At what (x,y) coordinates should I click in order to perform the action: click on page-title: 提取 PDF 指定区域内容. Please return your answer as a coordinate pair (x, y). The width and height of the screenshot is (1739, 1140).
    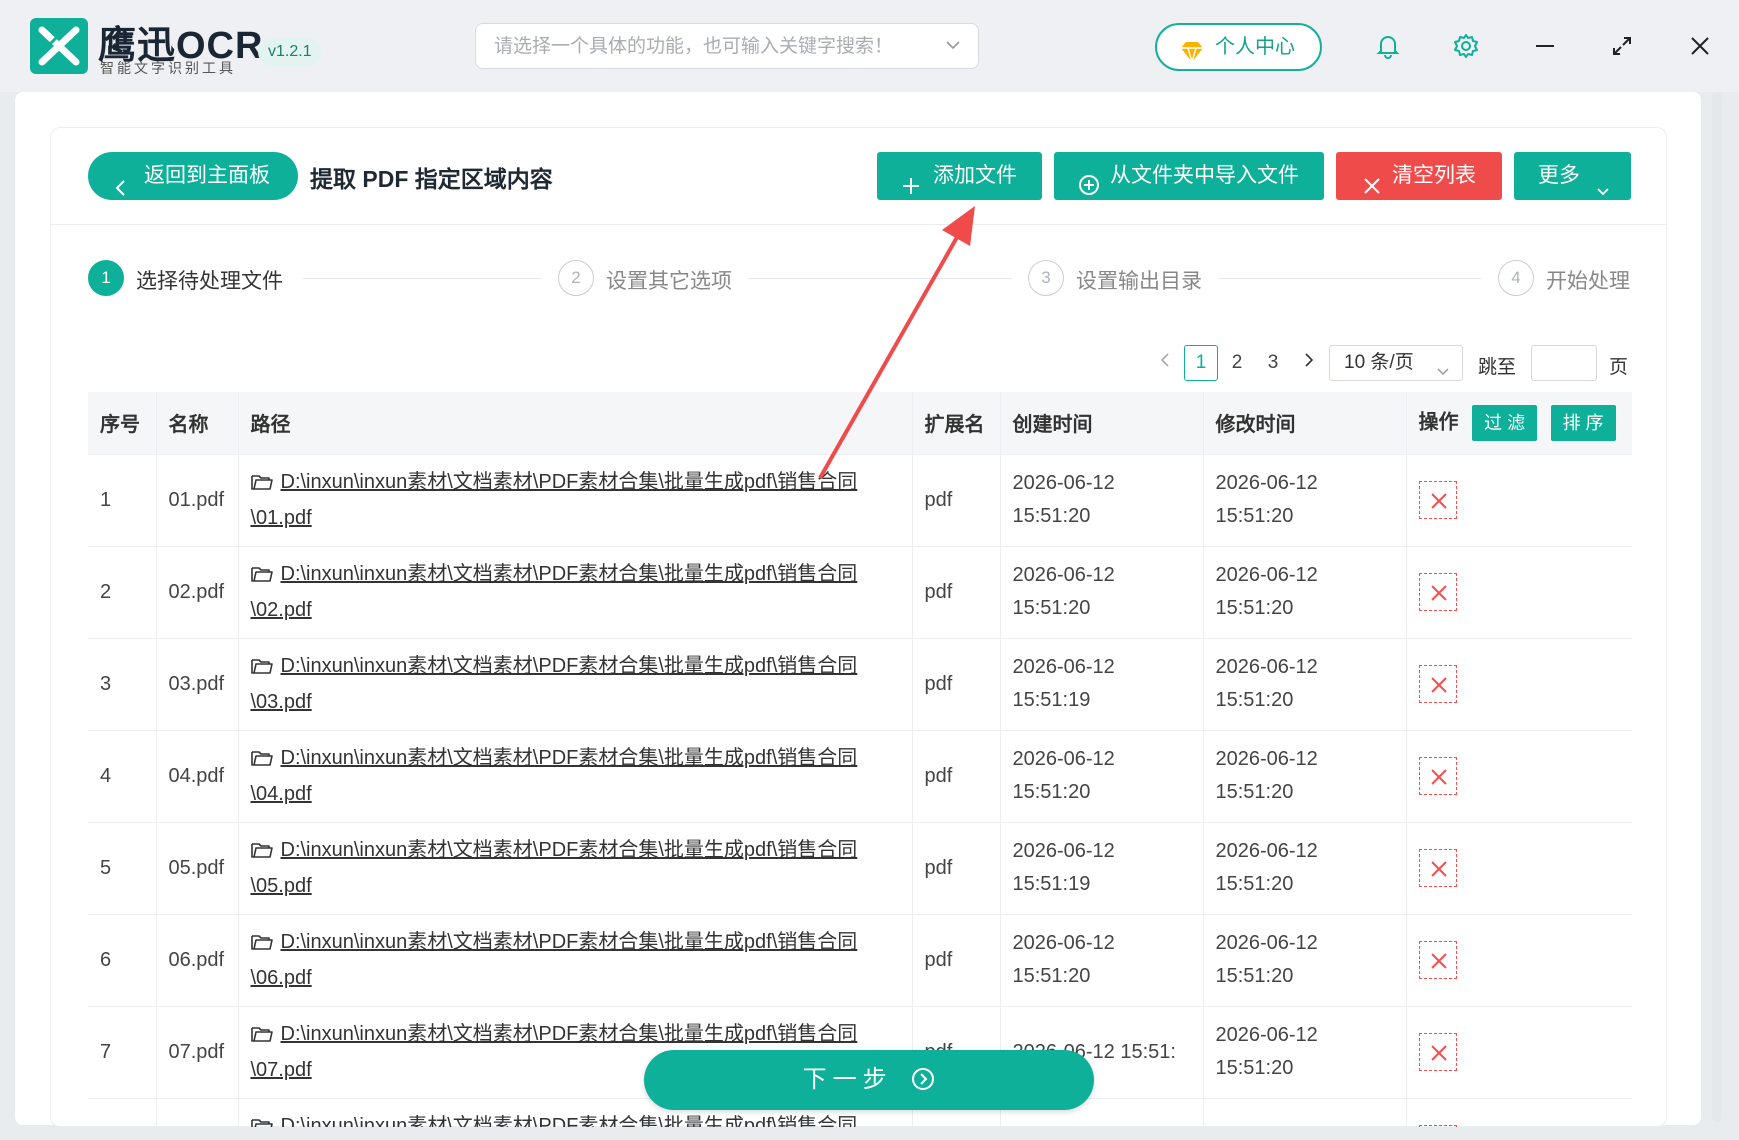
    Looking at the image, I should click on (431, 179).